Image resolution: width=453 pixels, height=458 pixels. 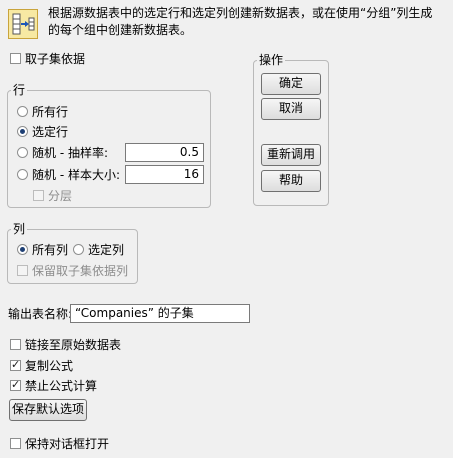 What do you see at coordinates (15, 344) in the screenshot?
I see `link-to-original-checkbox` at bounding box center [15, 344].